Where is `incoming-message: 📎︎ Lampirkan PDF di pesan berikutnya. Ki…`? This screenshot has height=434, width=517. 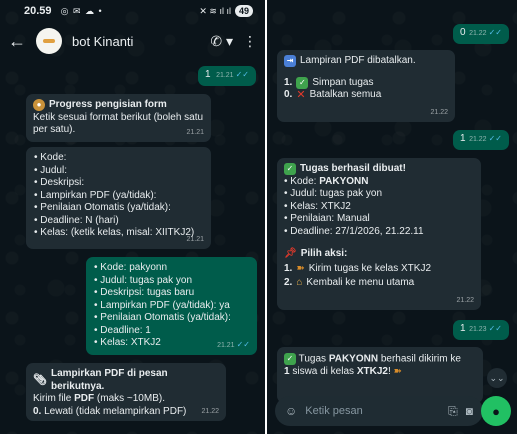 incoming-message: 📎︎ Lampirkan PDF di pesan berikutnya. Ki… is located at coordinates (126, 392).